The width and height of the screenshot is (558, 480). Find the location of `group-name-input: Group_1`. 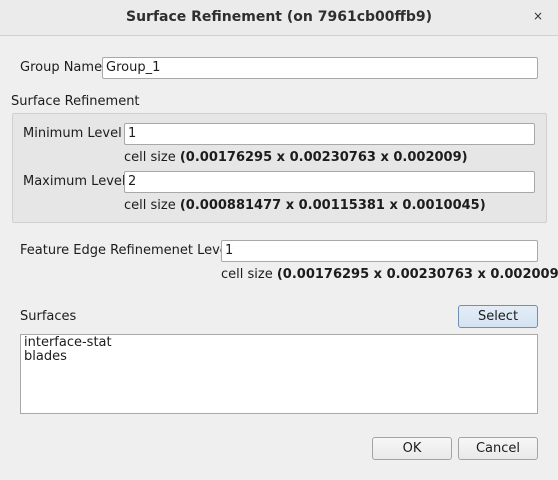

group-name-input: Group_1 is located at coordinates (320, 68).